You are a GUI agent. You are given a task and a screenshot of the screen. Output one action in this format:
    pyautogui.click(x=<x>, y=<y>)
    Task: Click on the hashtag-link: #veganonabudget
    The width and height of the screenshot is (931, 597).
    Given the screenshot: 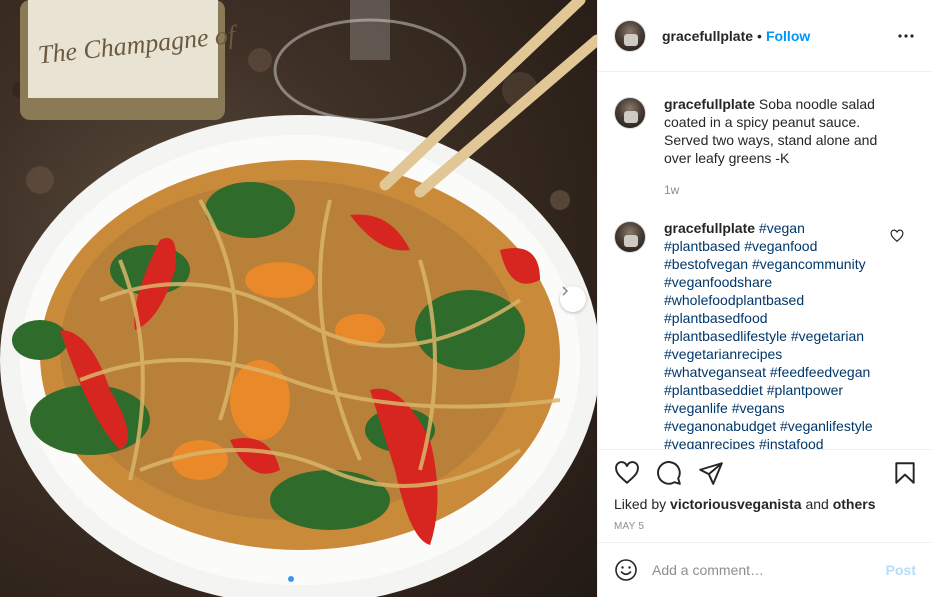 What is the action you would take?
    pyautogui.click(x=720, y=426)
    